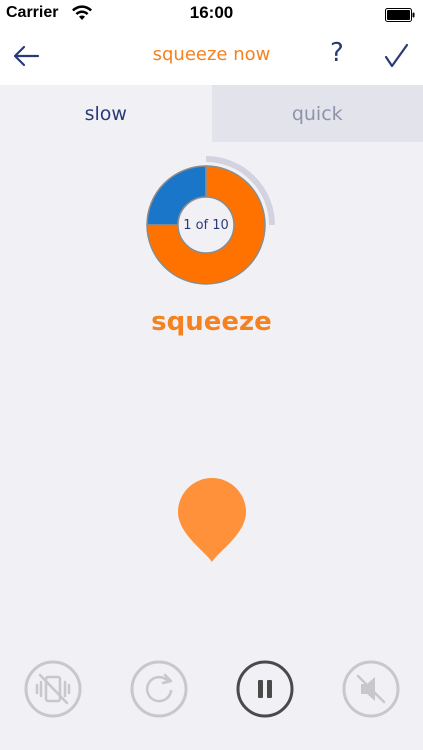  Describe the element at coordinates (400, 16) in the screenshot. I see `battery-icon` at that location.